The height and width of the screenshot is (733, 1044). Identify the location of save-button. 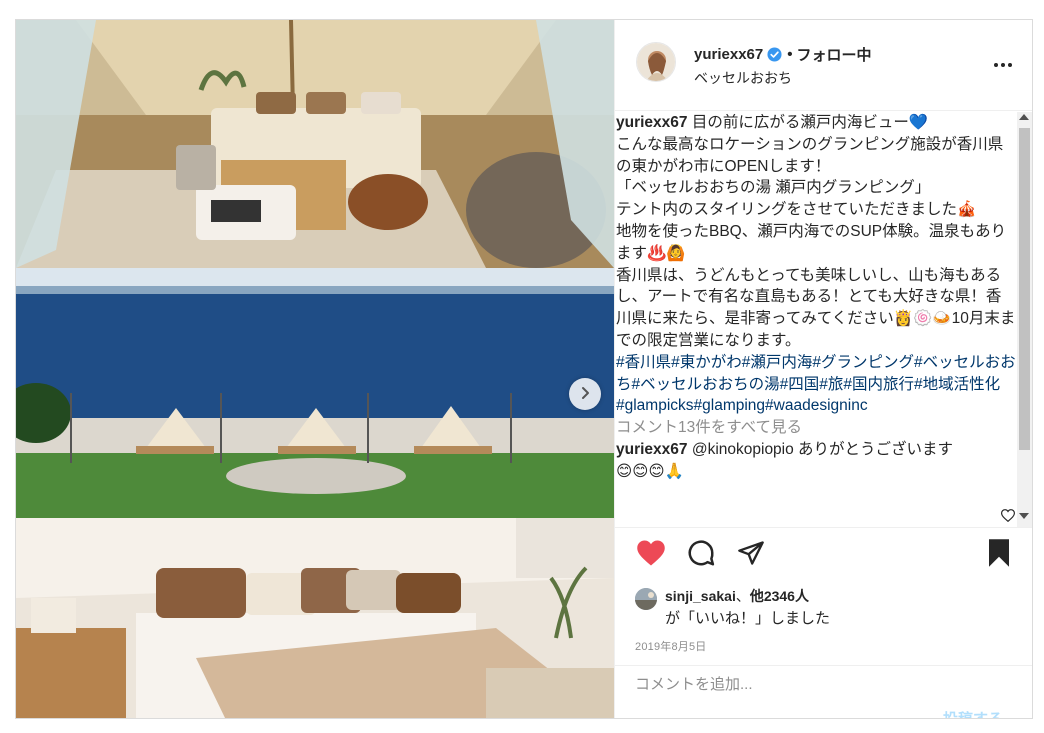
(999, 555).